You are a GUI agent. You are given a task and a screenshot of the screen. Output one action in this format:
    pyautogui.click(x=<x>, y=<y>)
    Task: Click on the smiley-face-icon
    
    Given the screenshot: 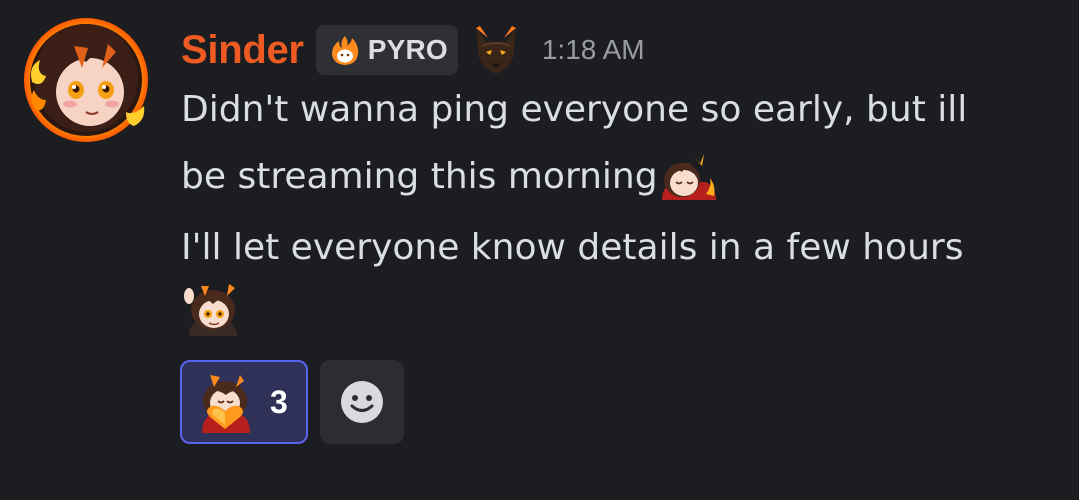 What is the action you would take?
    pyautogui.click(x=362, y=402)
    